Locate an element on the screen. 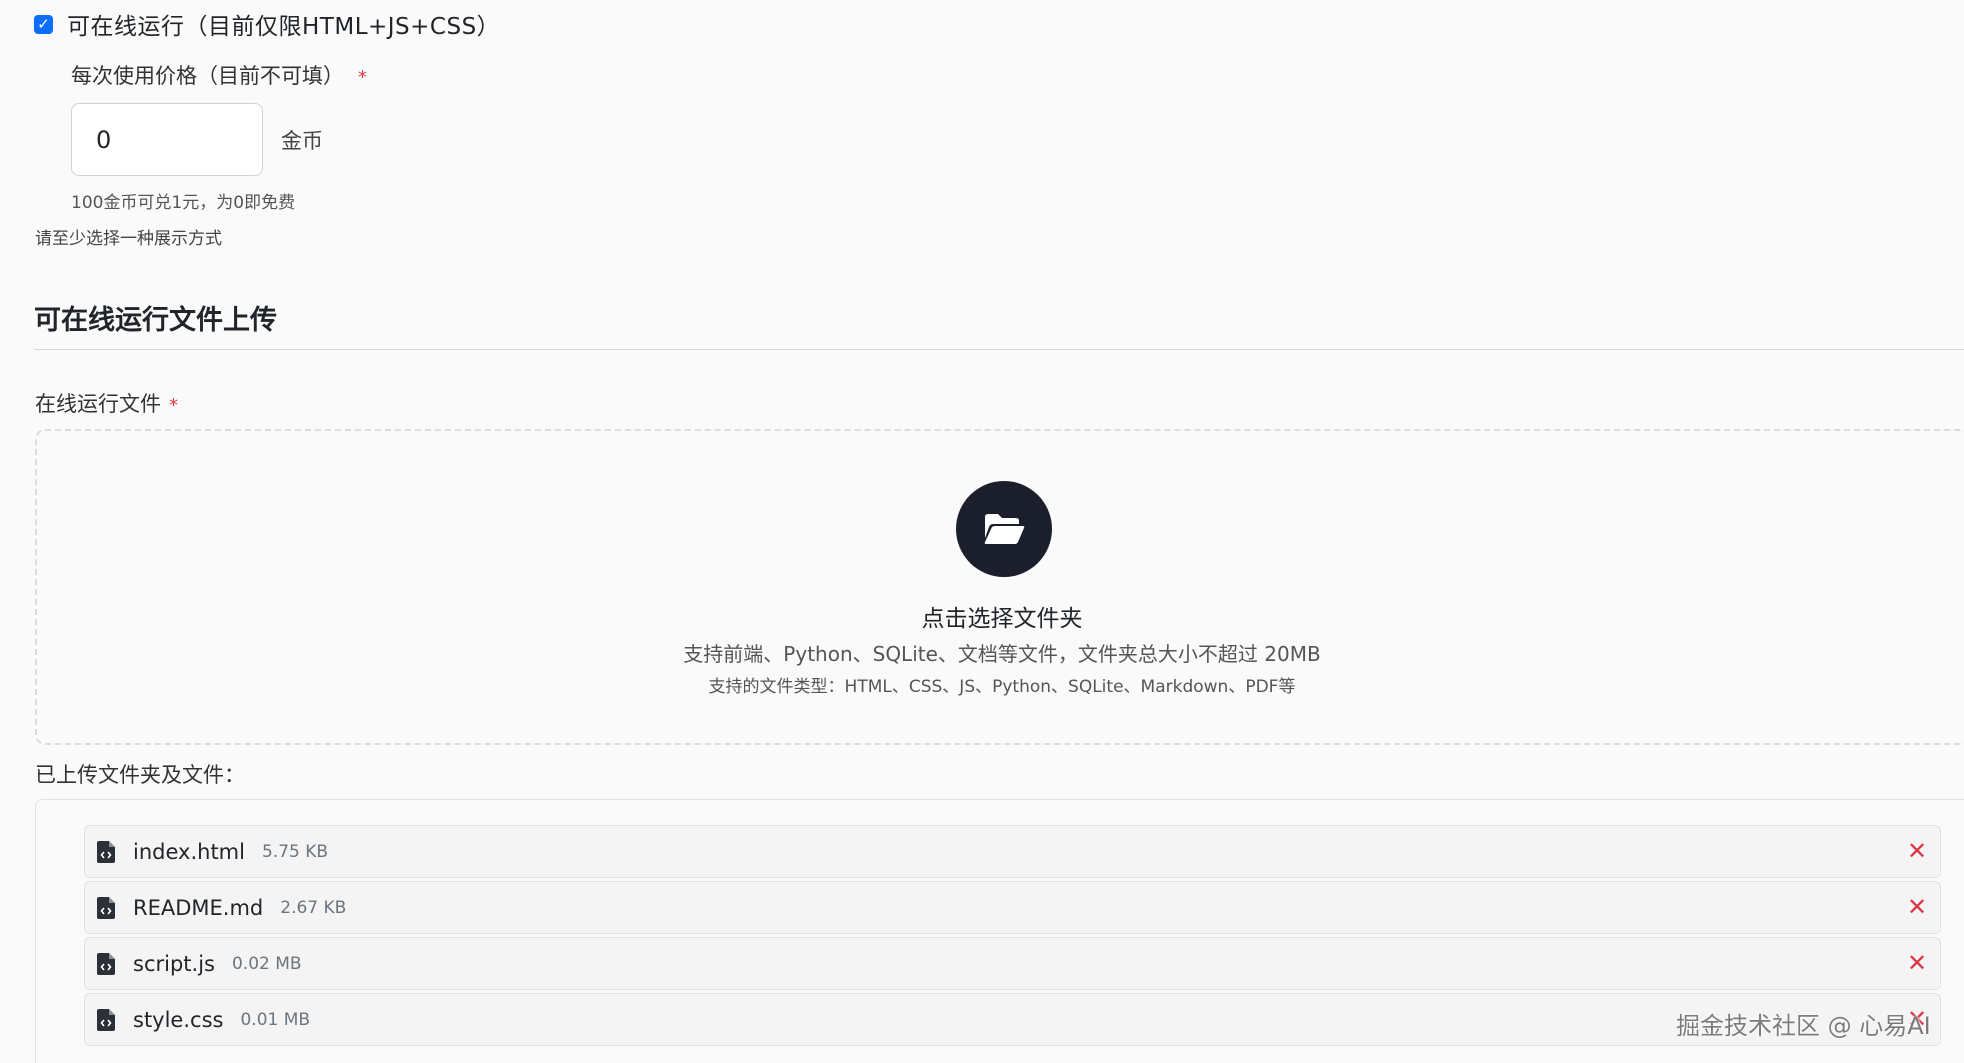 The image size is (1964, 1063). section-divider is located at coordinates (999, 349).